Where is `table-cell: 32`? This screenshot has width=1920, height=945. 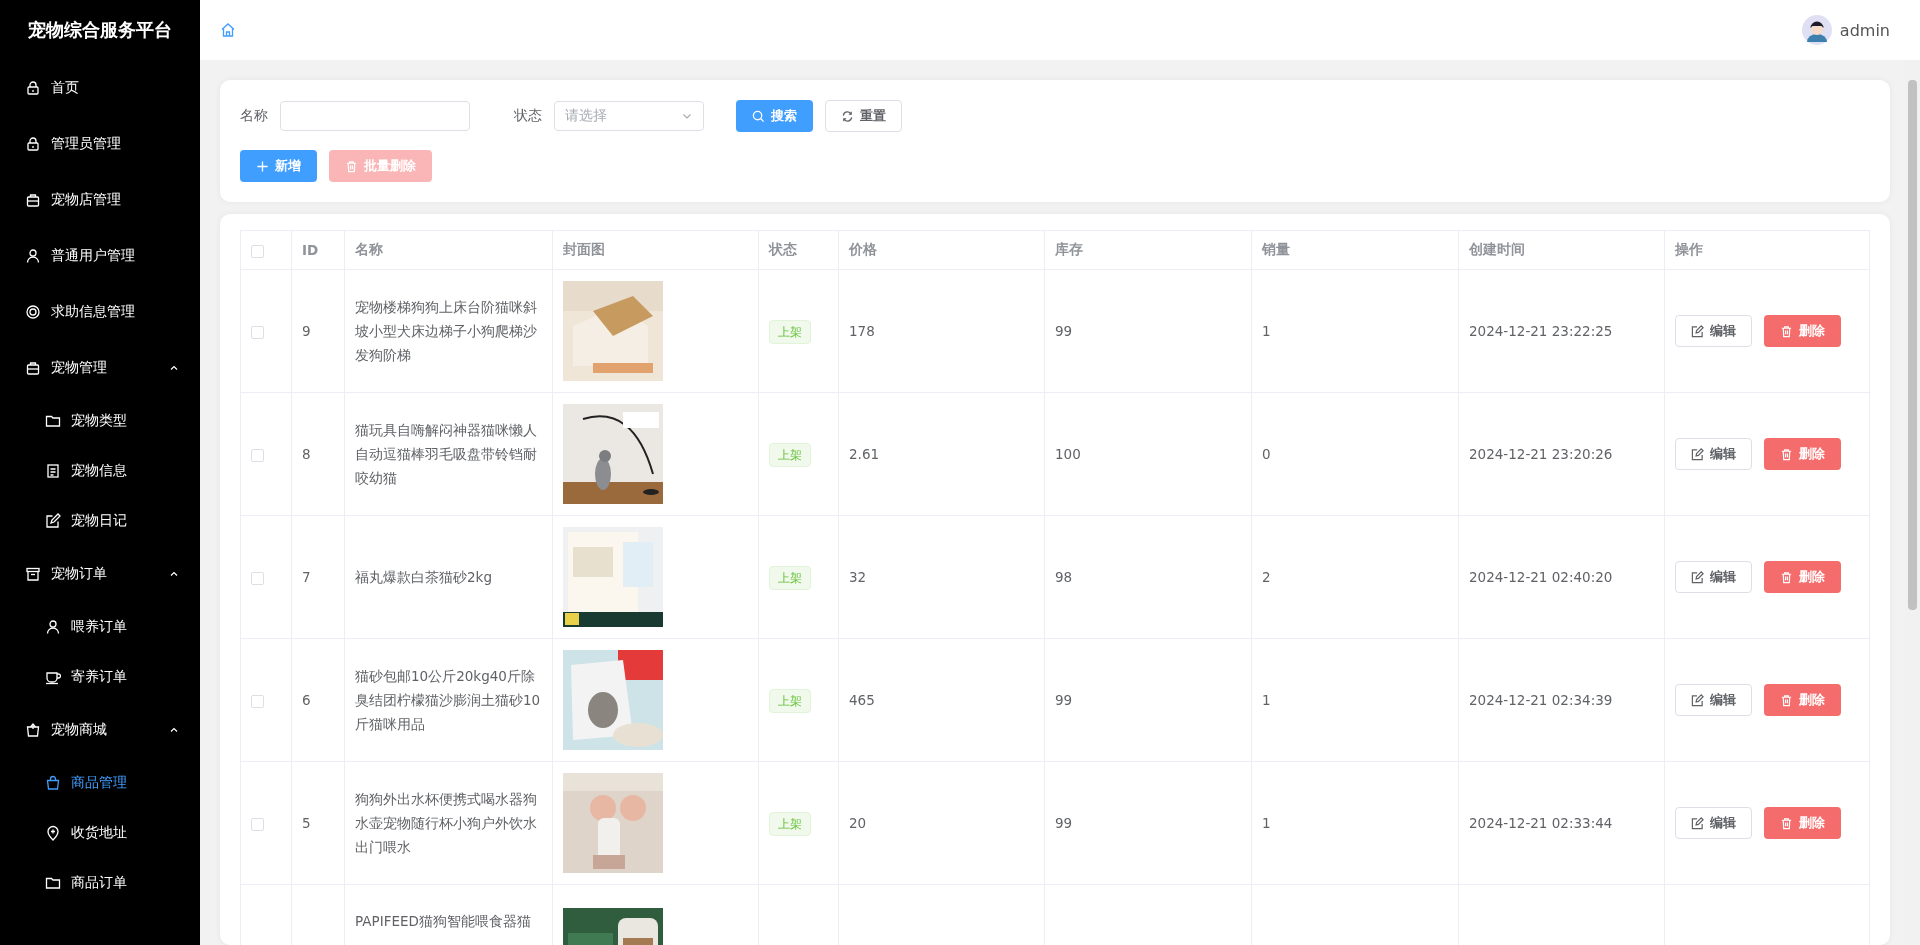
table-cell: 32 is located at coordinates (858, 577).